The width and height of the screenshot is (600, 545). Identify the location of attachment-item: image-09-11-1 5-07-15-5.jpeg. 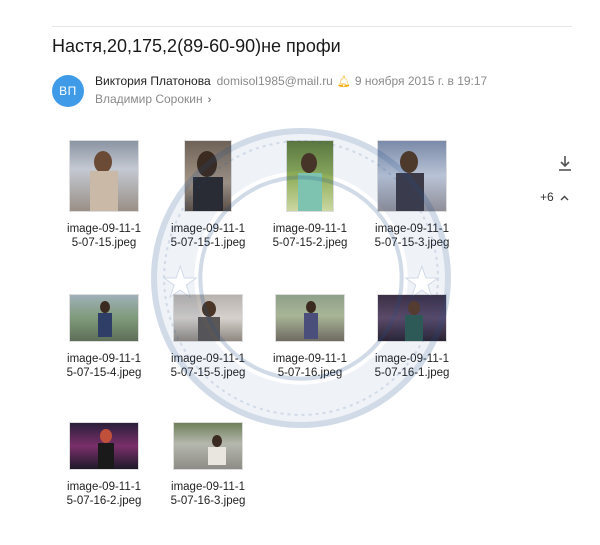
(208, 325).